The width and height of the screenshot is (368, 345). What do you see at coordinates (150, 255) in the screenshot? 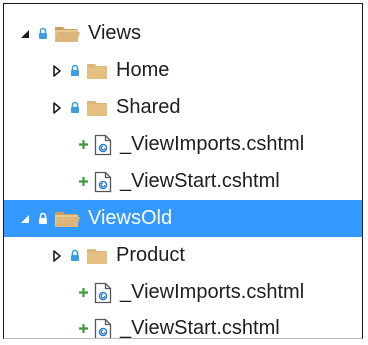
I see `tree-item-label: Product` at bounding box center [150, 255].